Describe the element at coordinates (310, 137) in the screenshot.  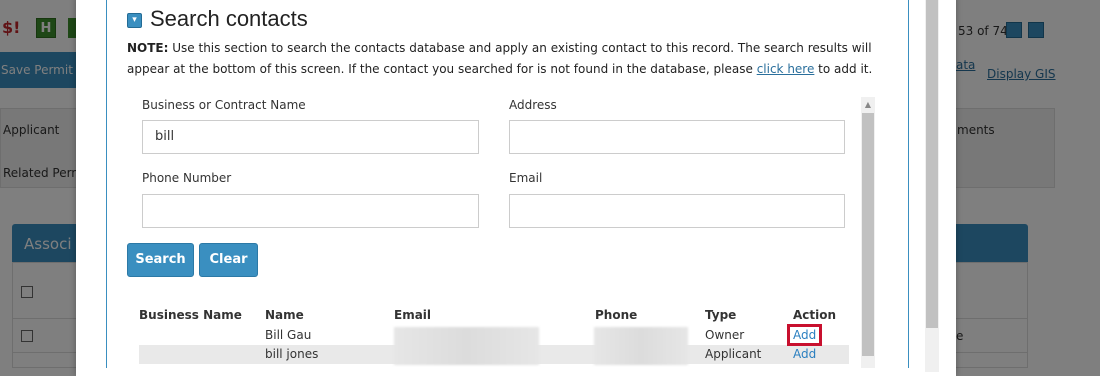
I see `business-name-input: bill` at that location.